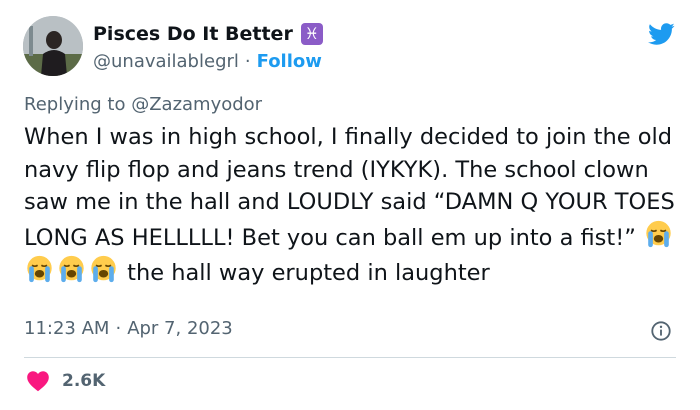 The width and height of the screenshot is (700, 410). Describe the element at coordinates (305, 273) in the screenshot. I see `tweet-text-part-2: the hall way erupted in laughter` at that location.